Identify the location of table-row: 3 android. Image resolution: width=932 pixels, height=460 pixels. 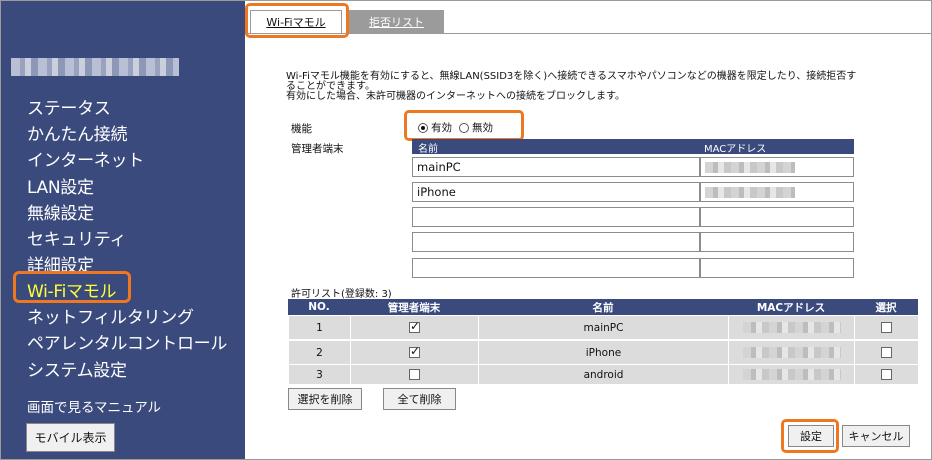
(603, 375).